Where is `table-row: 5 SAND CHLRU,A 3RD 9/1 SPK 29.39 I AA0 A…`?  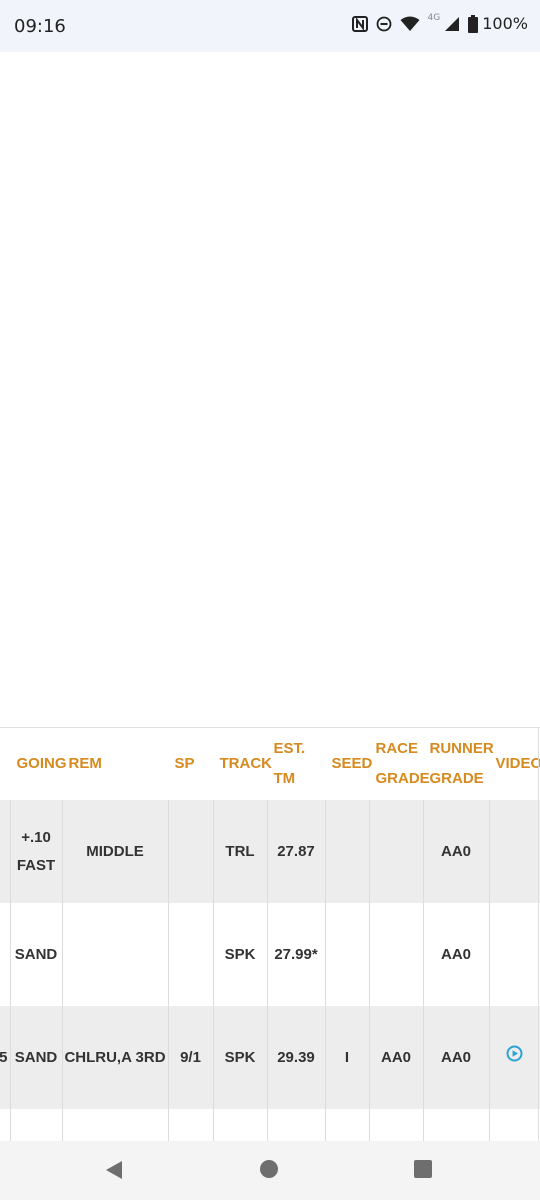
table-row: 5 SAND CHLRU,A 3RD 9/1 SPK 29.39 I AA0 A… is located at coordinates (270, 1057).